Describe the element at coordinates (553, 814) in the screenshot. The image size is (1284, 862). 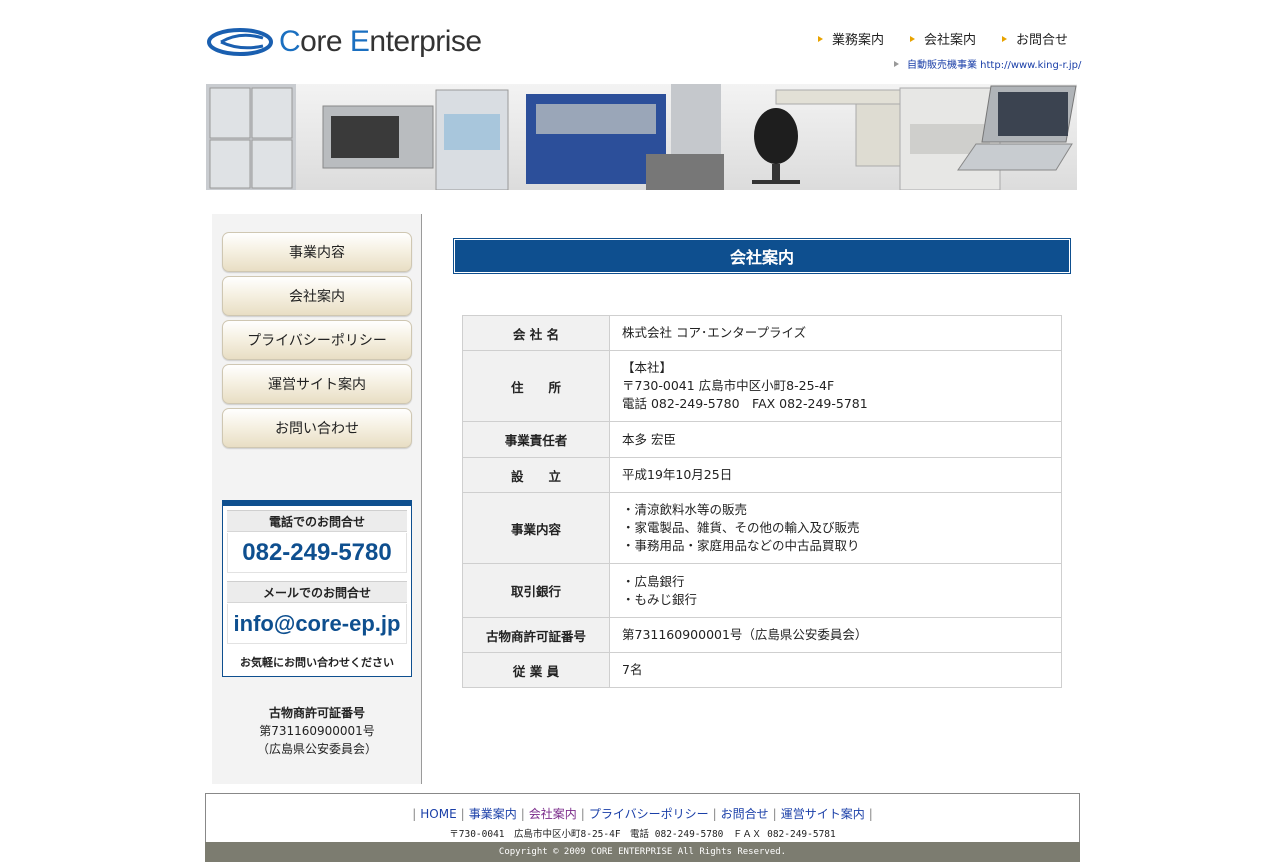
I see `footer-link-company: 会社案内` at that location.